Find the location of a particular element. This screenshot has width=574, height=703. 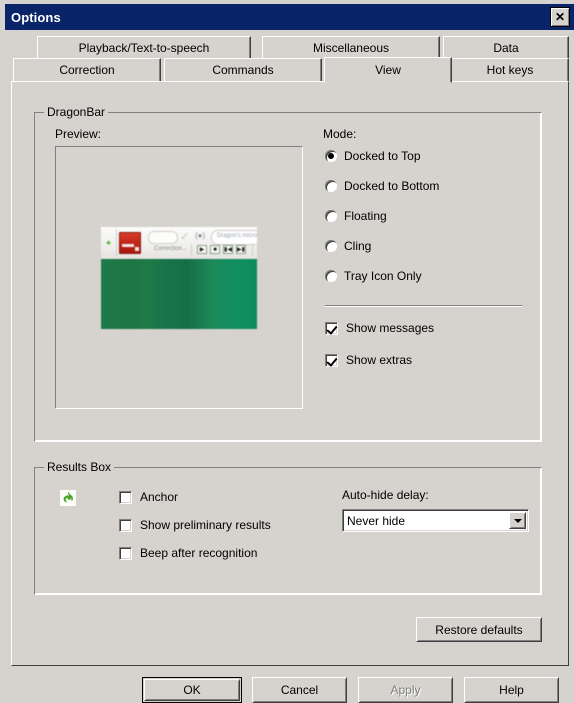

radio-docked-to-top: Docked to Top is located at coordinates (373, 156).